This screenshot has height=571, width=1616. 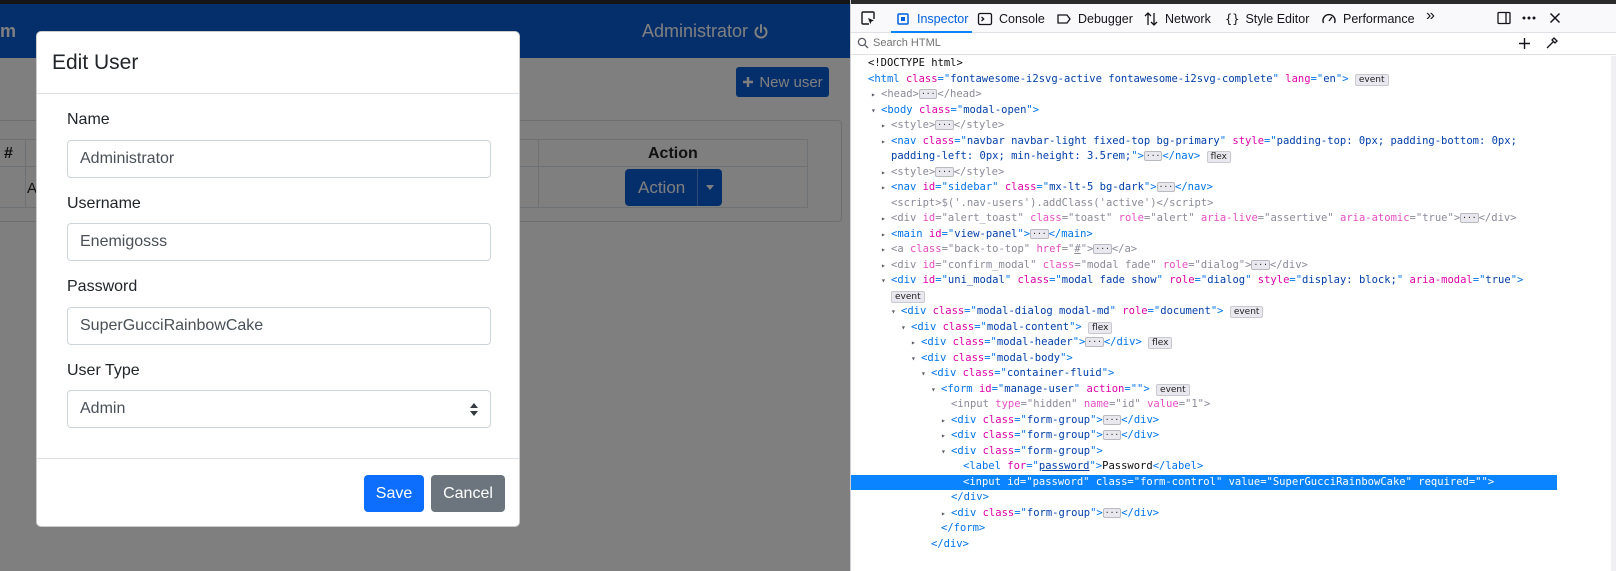 What do you see at coordinates (1204, 64) in the screenshot?
I see `tree-node-doctype: <!DOCTYPE html>` at bounding box center [1204, 64].